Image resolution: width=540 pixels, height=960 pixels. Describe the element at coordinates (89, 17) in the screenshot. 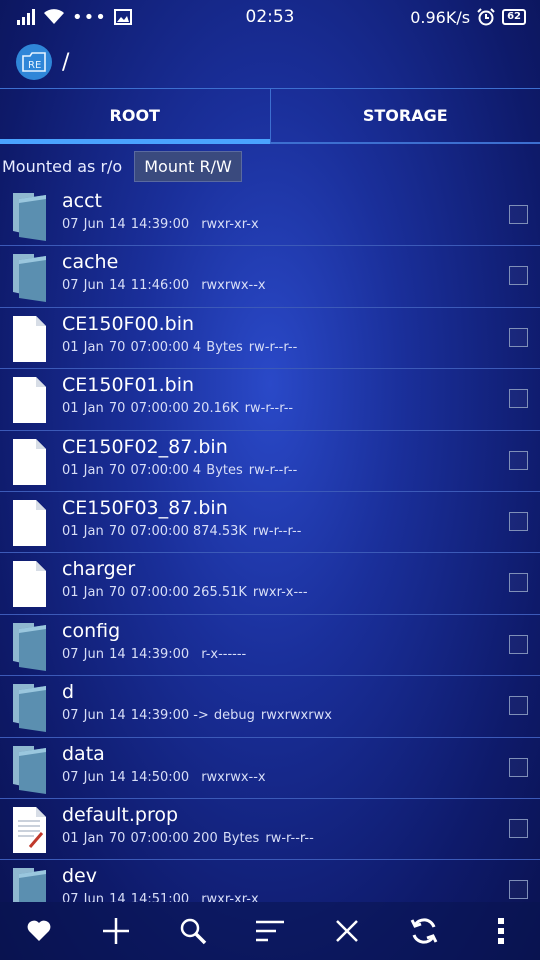

I see `more-notifications-icon: •••` at that location.